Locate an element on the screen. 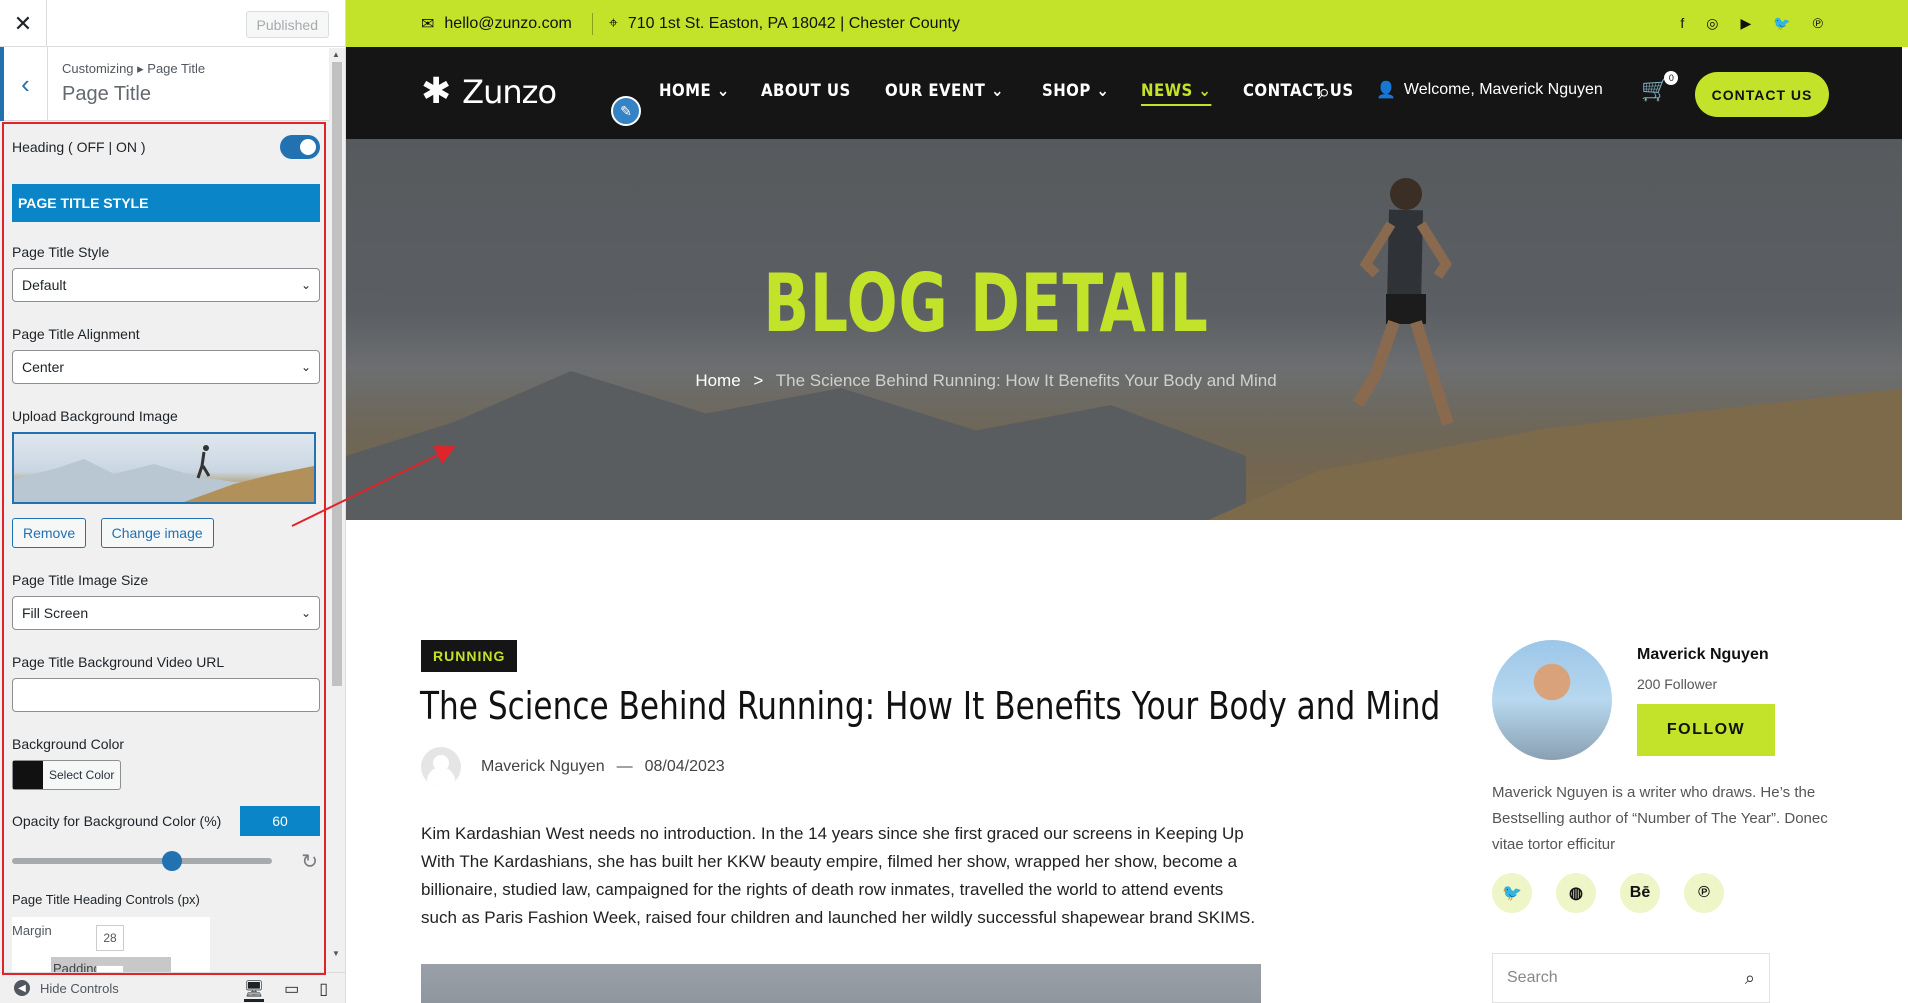  user-icon: 👤 is located at coordinates (1386, 90).